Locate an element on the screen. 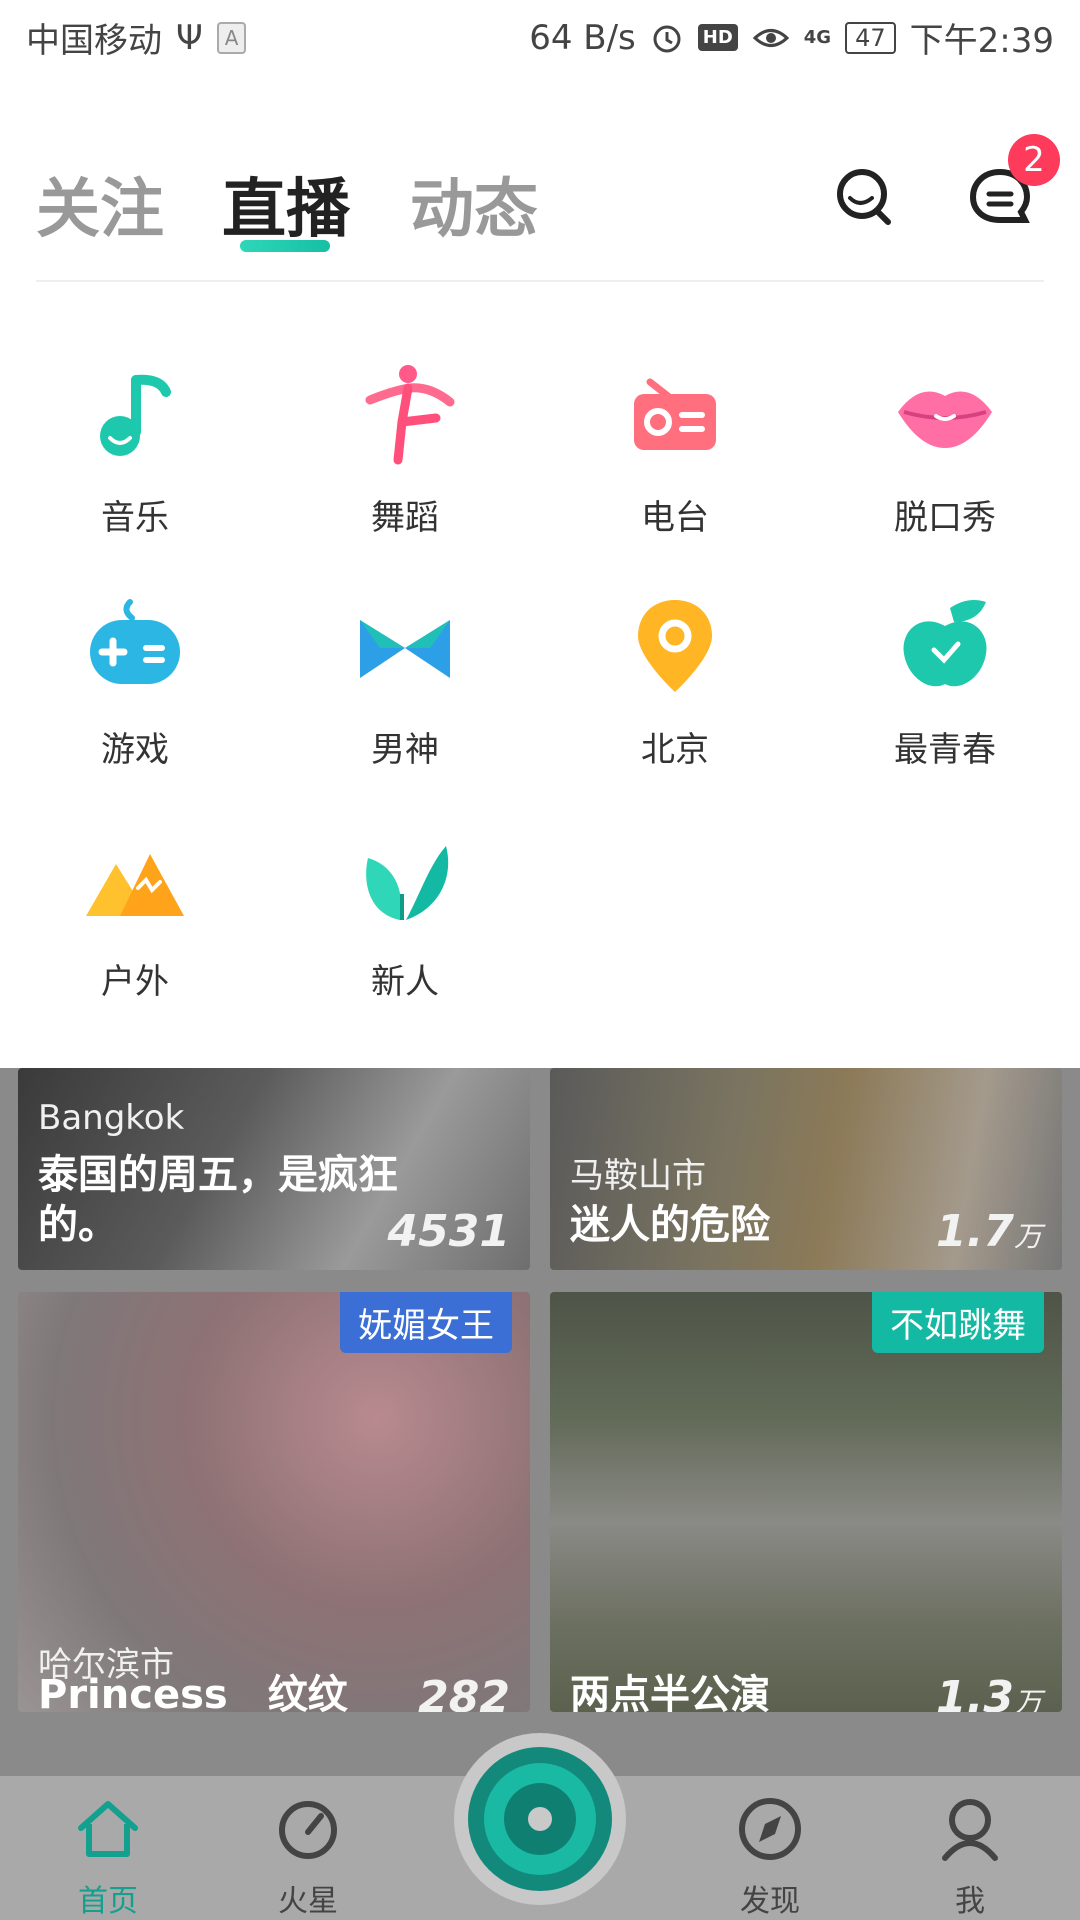 Image resolution: width=1080 pixels, height=1920 pixels. category-talkshow: 脱口秀 is located at coordinates (945, 465).